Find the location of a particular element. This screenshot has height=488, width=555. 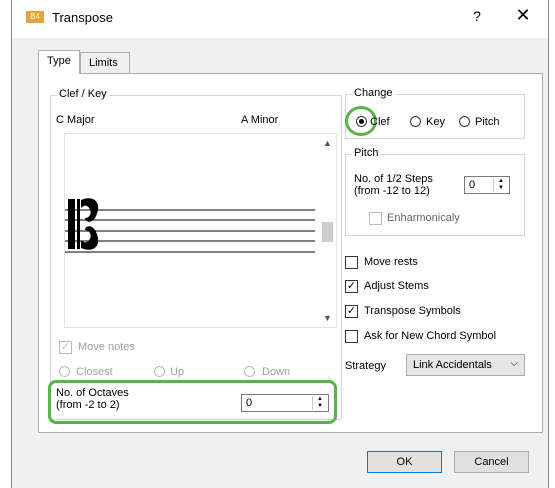

octaves-spinbox: 0 ▲ ▼ is located at coordinates (285, 403).